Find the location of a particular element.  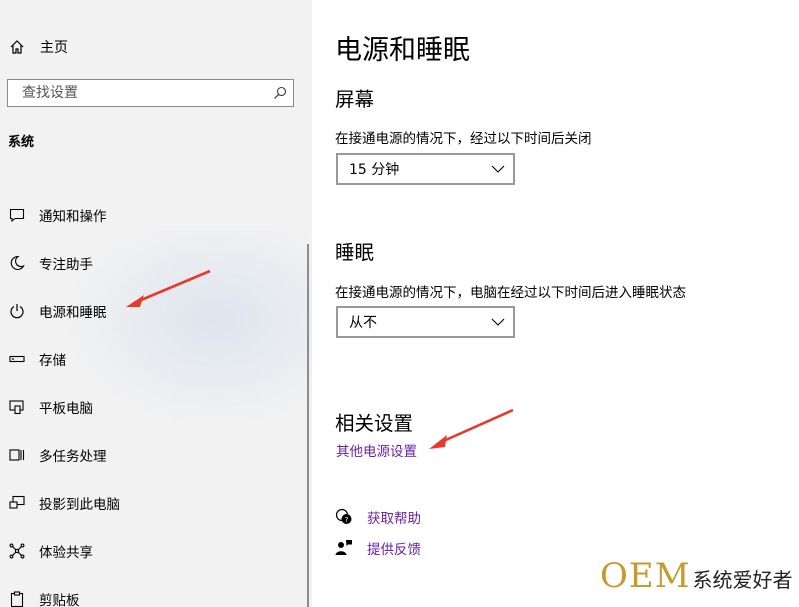

sidebar-item-label: 电源和睡眠 is located at coordinates (73, 313).